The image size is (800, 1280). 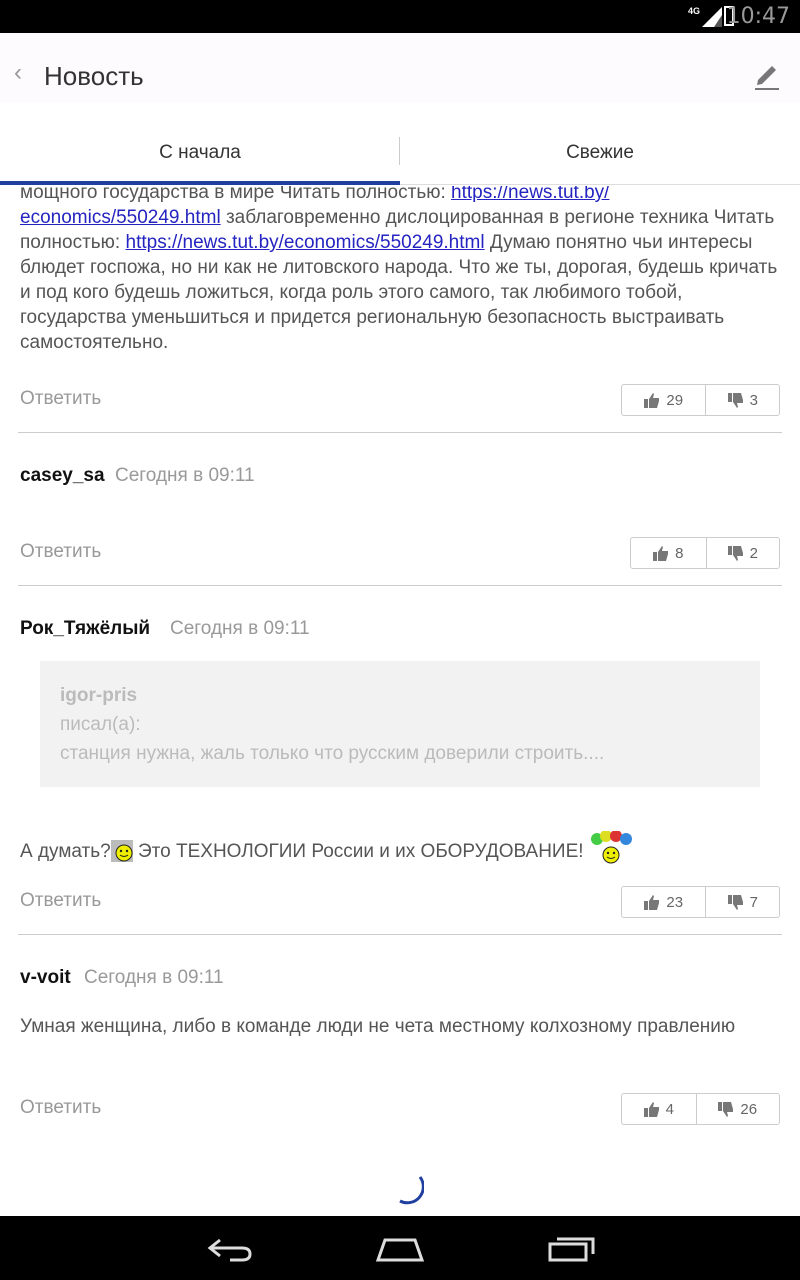 What do you see at coordinates (663, 400) in the screenshot?
I see `like-button: 29` at bounding box center [663, 400].